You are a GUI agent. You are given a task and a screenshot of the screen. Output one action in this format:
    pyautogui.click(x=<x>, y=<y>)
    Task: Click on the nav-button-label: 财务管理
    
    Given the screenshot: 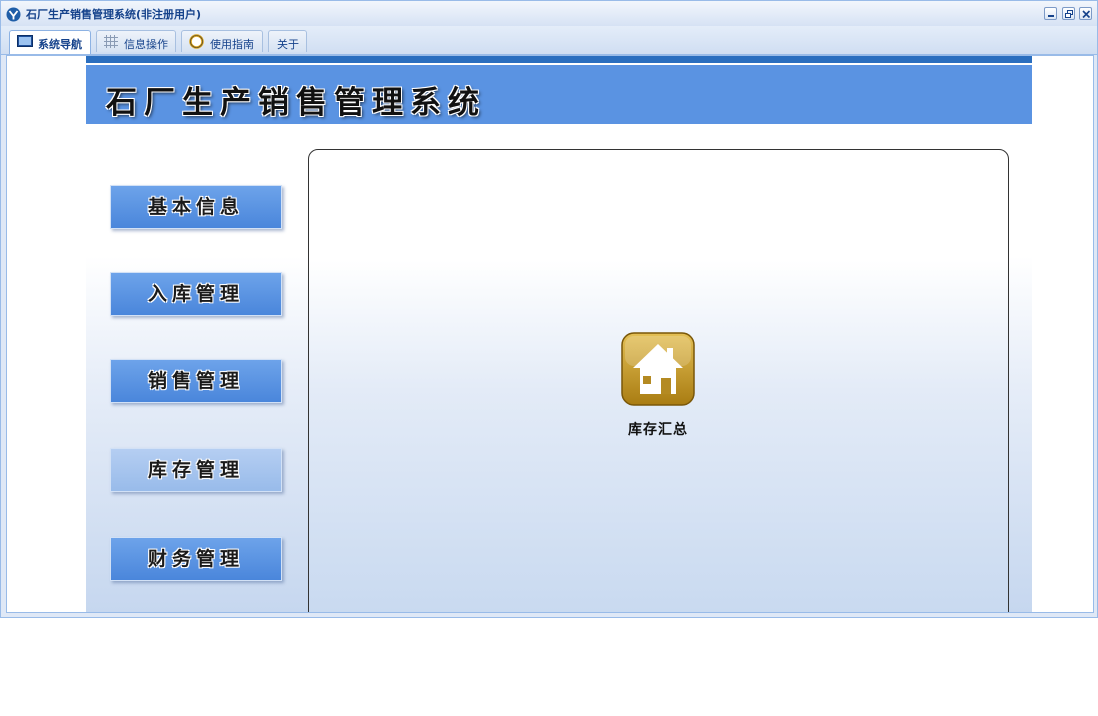 What is the action you would take?
    pyautogui.click(x=195, y=559)
    